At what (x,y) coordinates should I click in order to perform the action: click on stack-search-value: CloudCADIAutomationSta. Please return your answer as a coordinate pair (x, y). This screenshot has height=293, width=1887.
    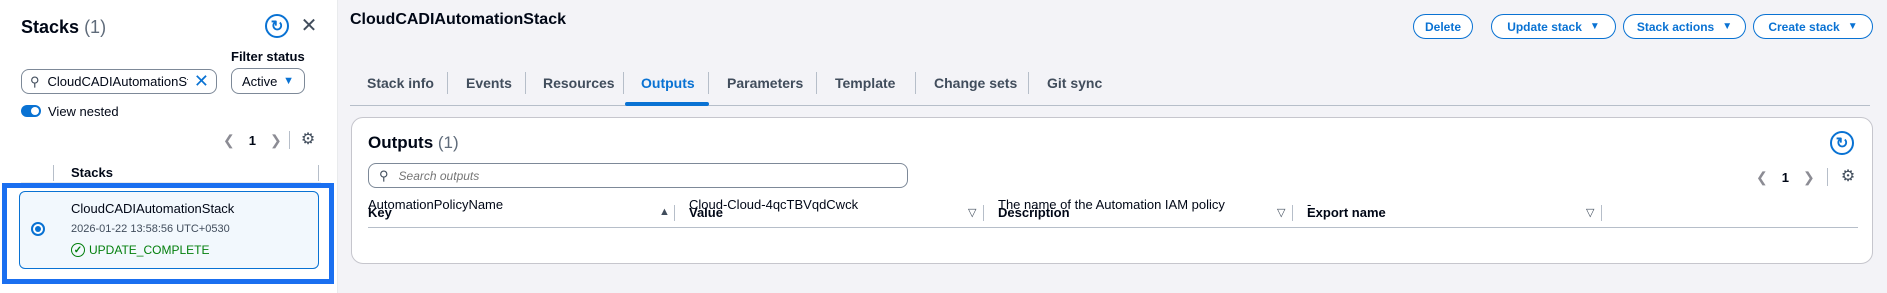
    Looking at the image, I should click on (118, 81).